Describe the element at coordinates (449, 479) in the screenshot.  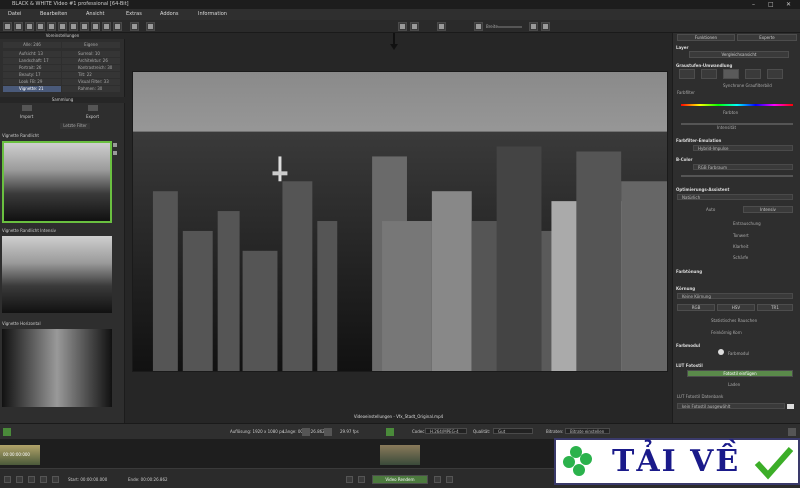
I see `stop-icon` at that location.